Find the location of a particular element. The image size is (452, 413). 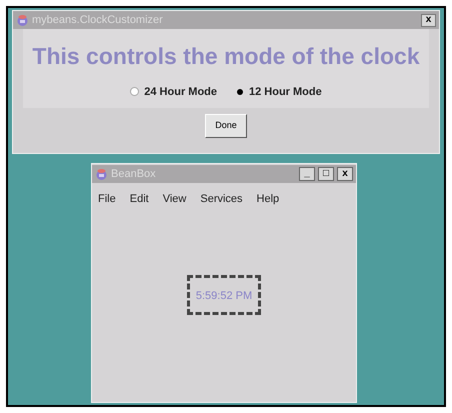

menu-item: View is located at coordinates (174, 199).